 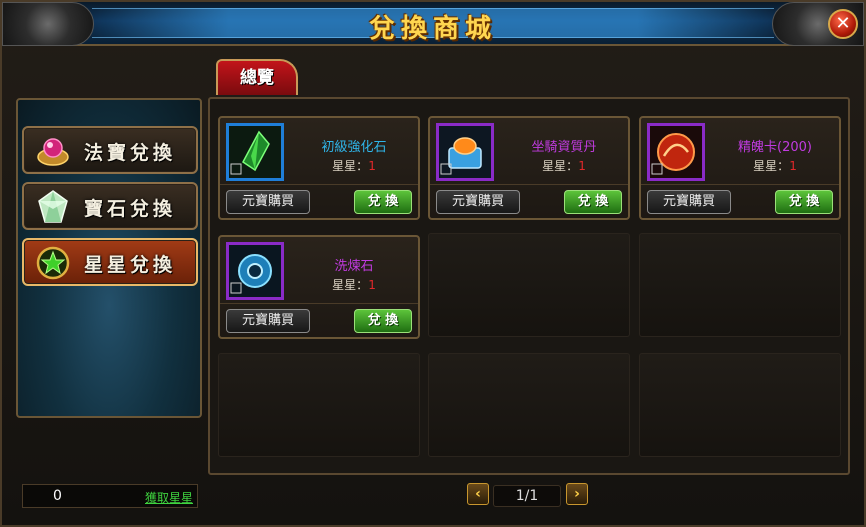 What do you see at coordinates (130, 265) in the screenshot?
I see `sidebar-item-label: 星星兌換` at bounding box center [130, 265].